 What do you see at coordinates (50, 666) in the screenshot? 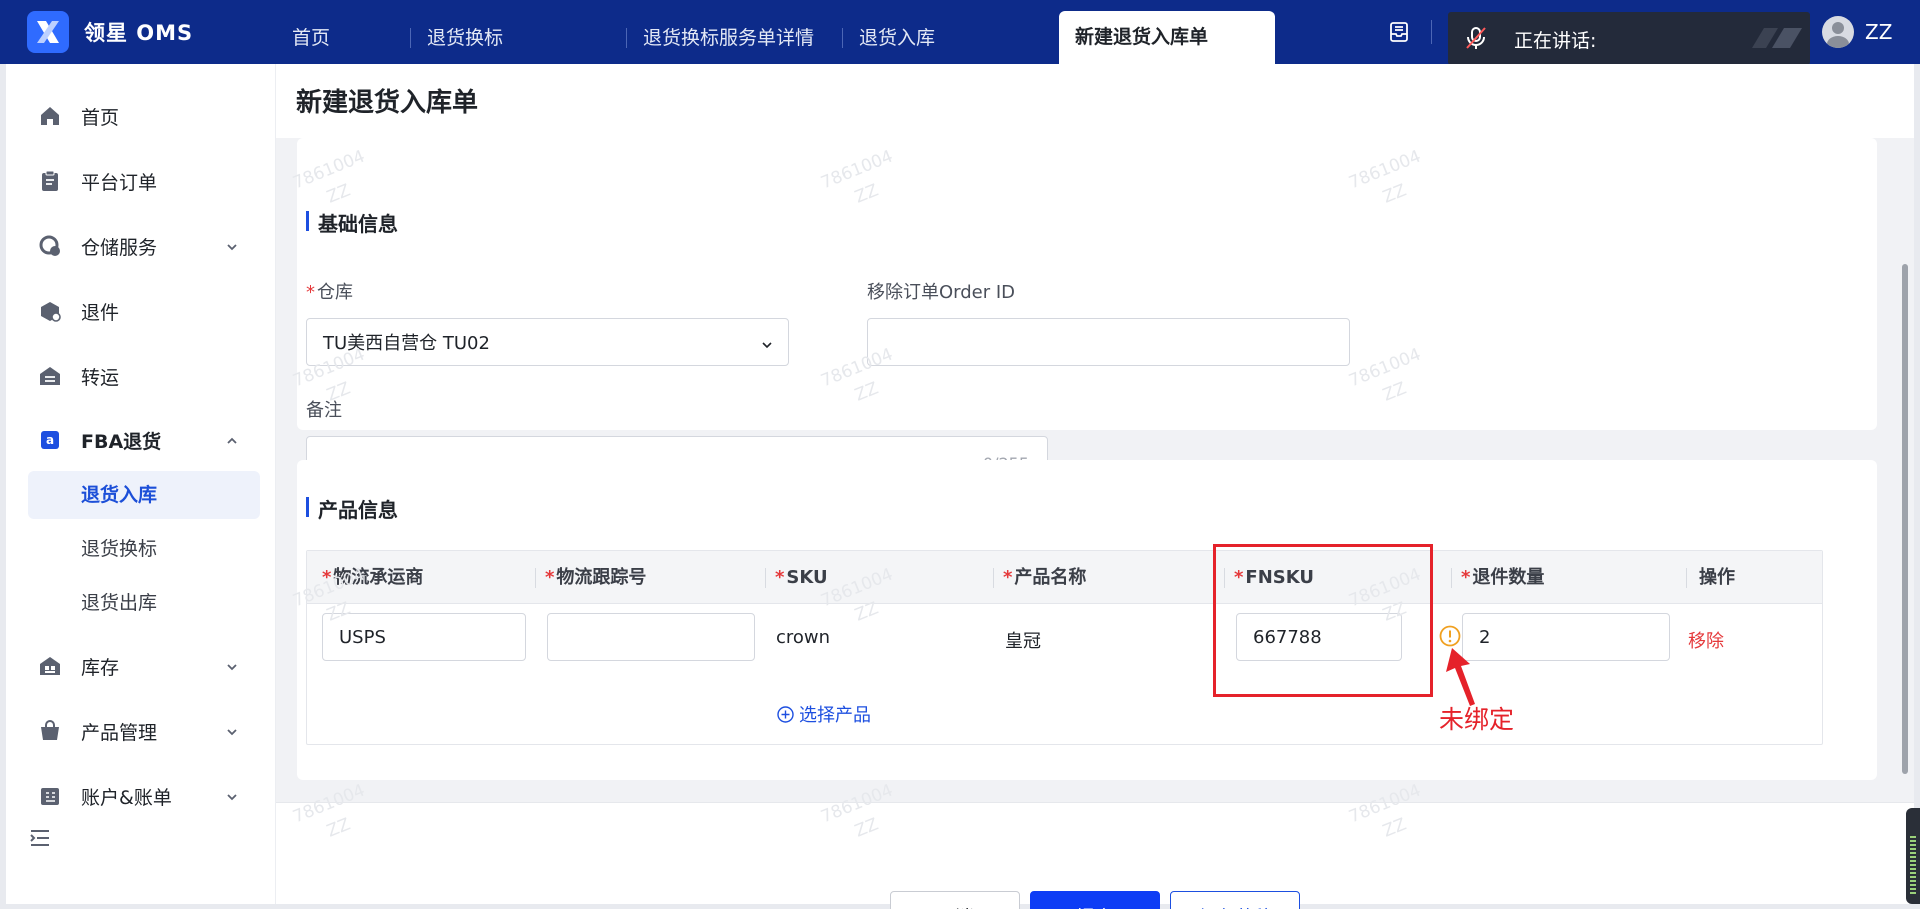
I see `inventory-icon` at bounding box center [50, 666].